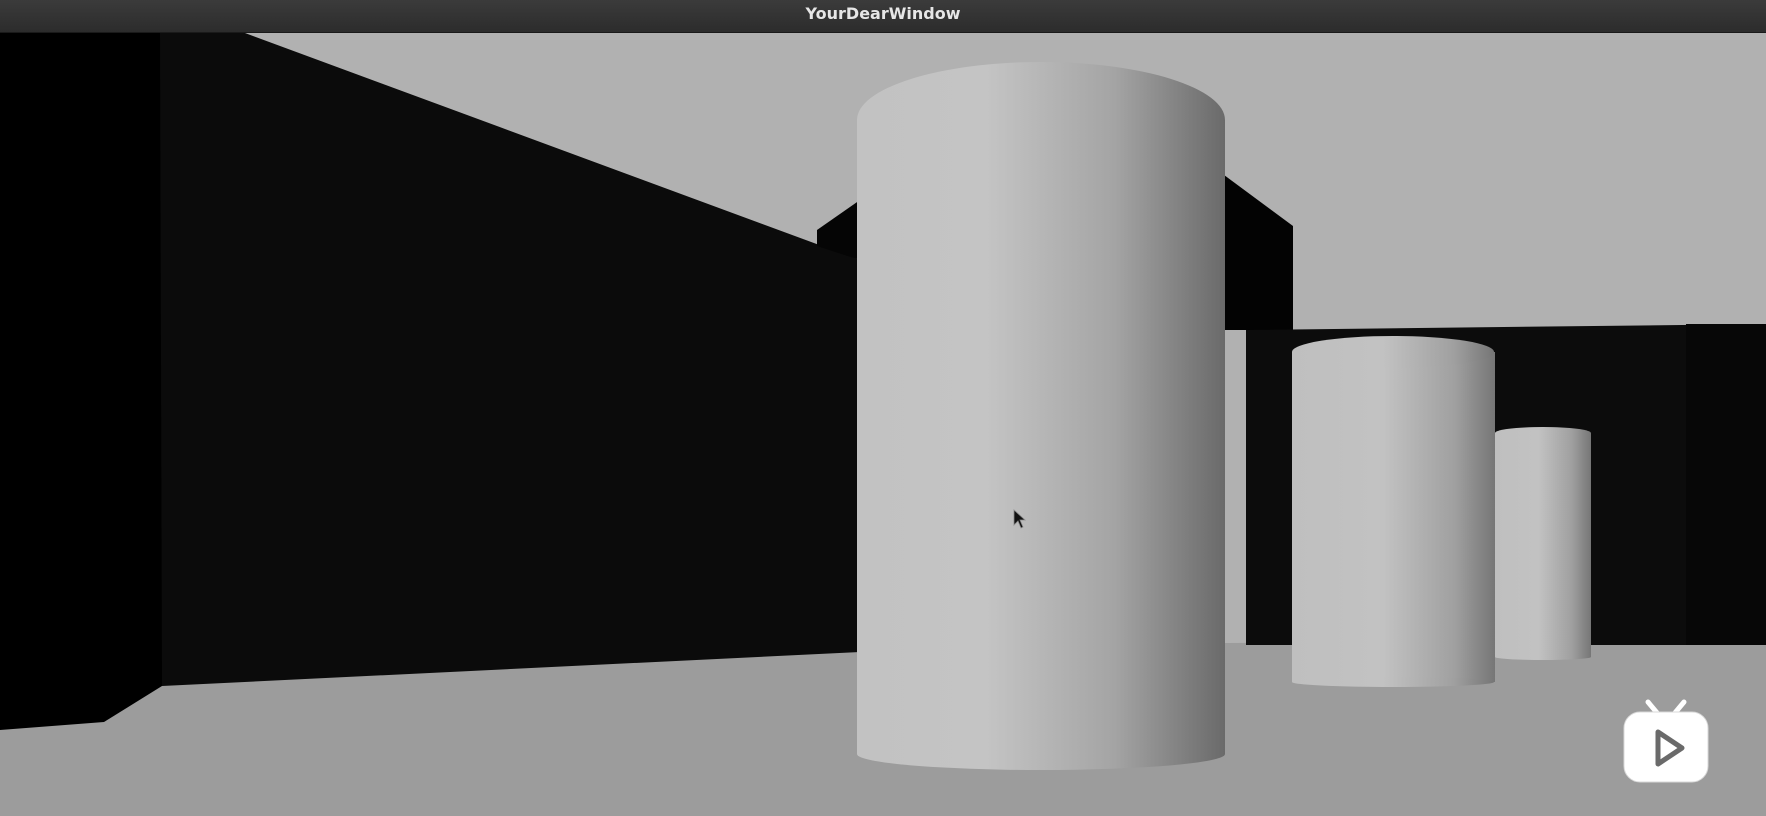  Describe the element at coordinates (883, 16) in the screenshot. I see `window-title: YourDearWindow` at that location.